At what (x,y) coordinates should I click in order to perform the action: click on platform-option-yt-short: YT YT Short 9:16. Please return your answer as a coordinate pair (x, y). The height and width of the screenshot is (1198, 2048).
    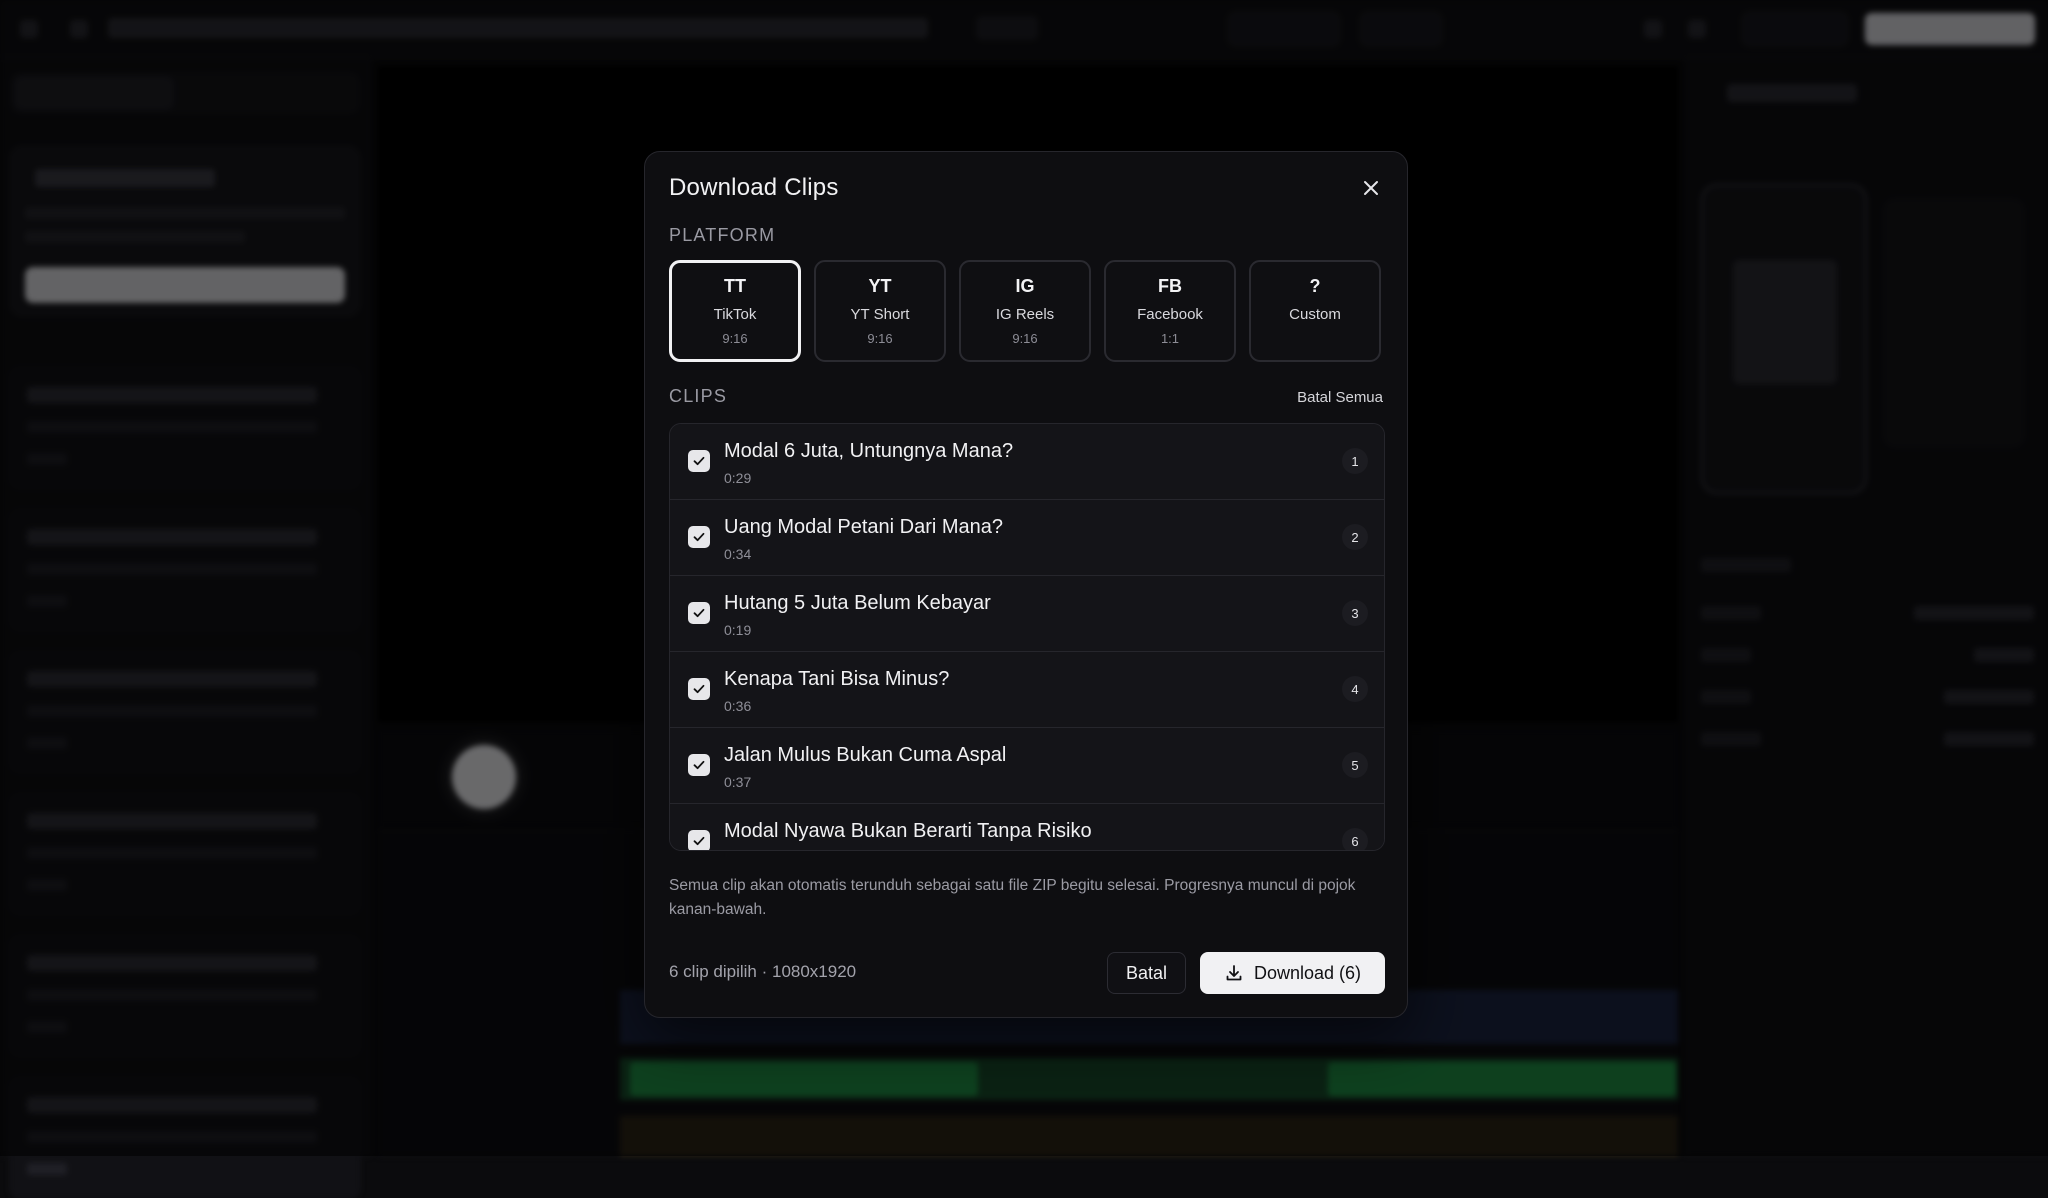
    Looking at the image, I should click on (880, 311).